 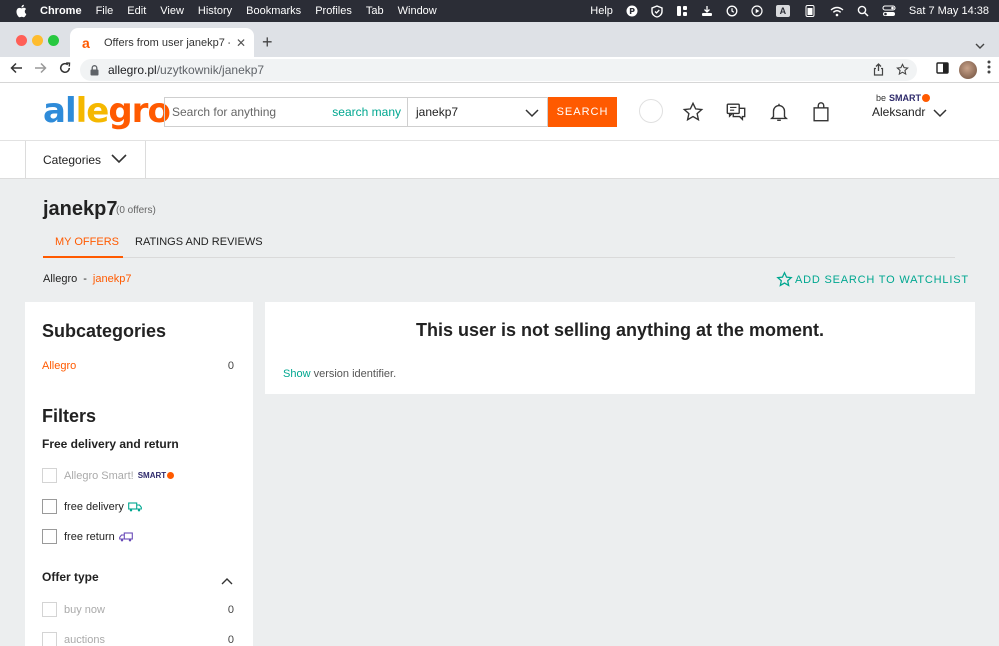 I want to click on show-version-link: Show, so click(x=297, y=374).